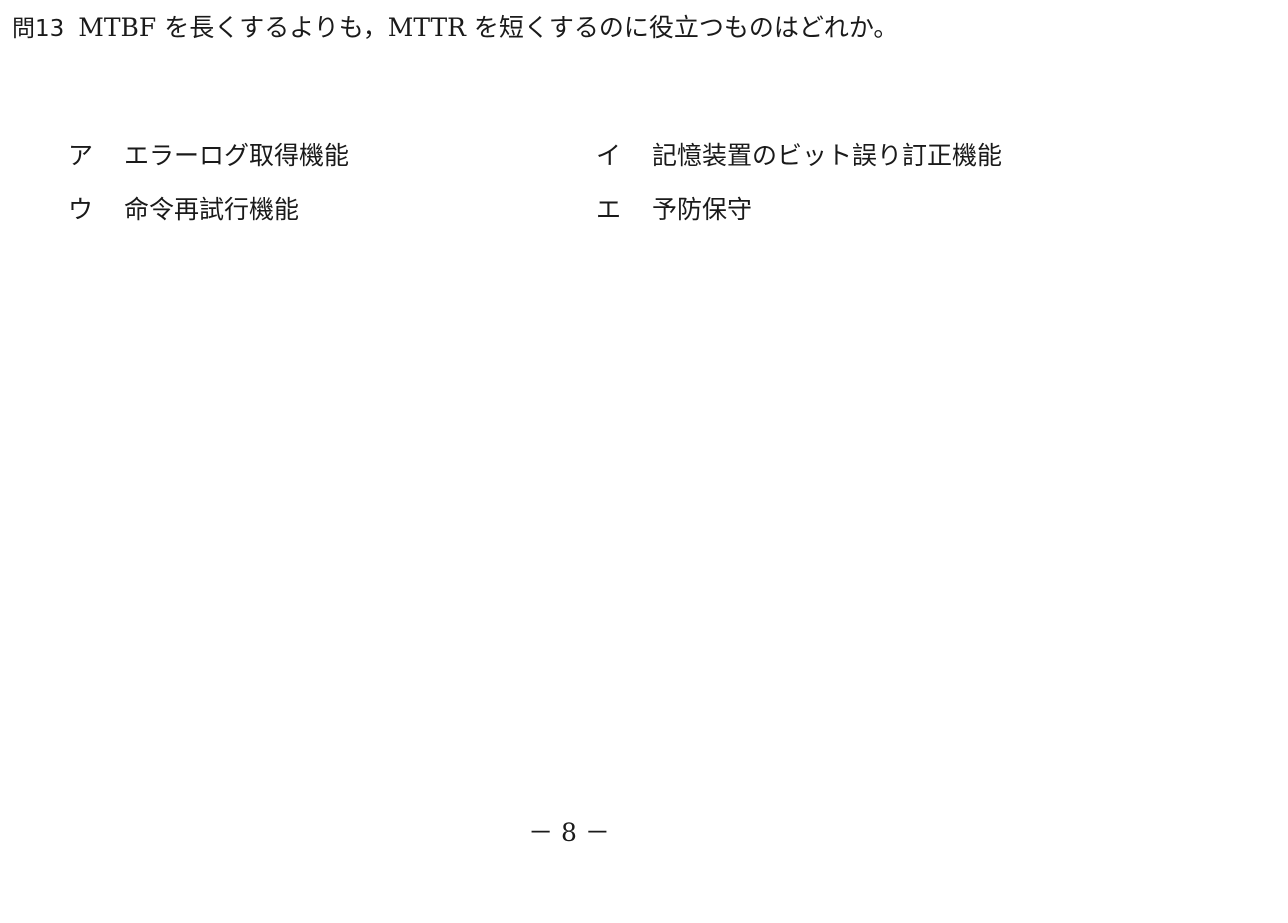 The height and width of the screenshot is (923, 1288). I want to click on choice-text: エラーログ取得機能, so click(237, 155).